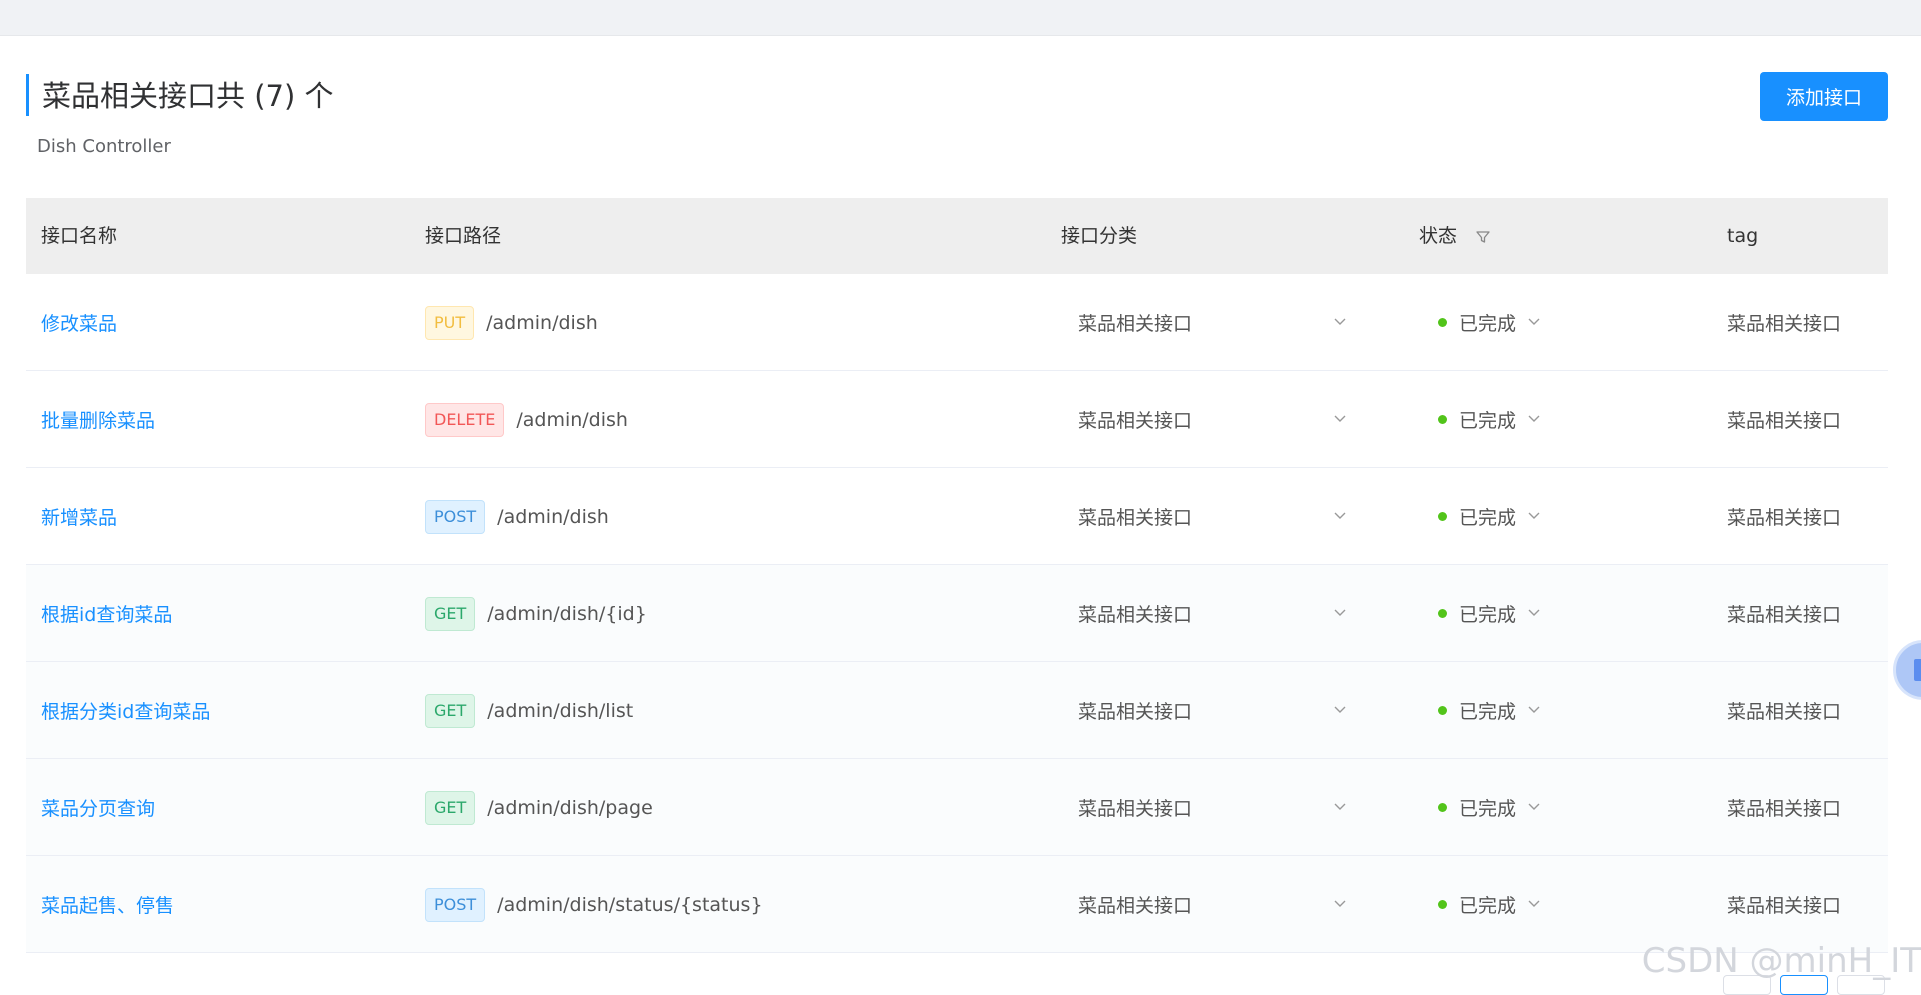  I want to click on interface-name-link: 菜品分页查询, so click(98, 807).